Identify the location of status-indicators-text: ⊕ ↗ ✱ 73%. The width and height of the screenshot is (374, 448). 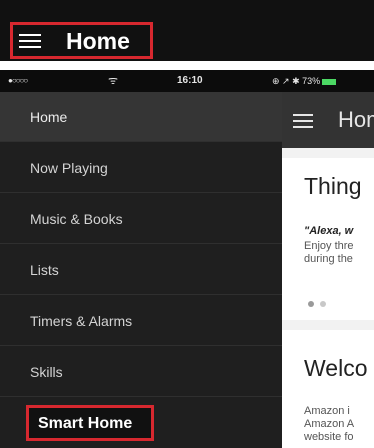
(296, 81).